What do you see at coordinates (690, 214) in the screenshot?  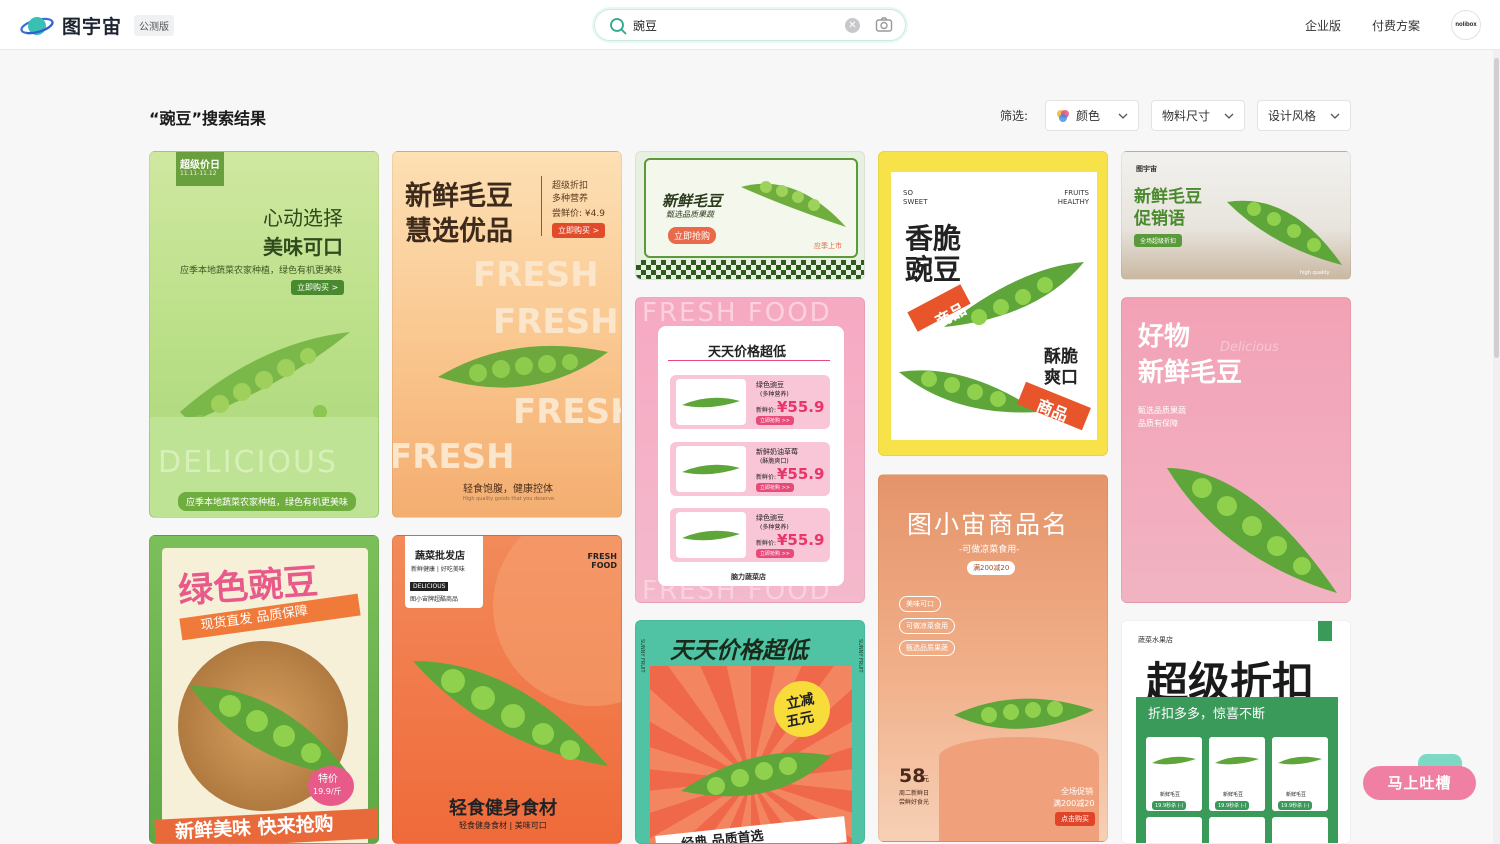 I see `card-sub: 甄选品质果蔬` at bounding box center [690, 214].